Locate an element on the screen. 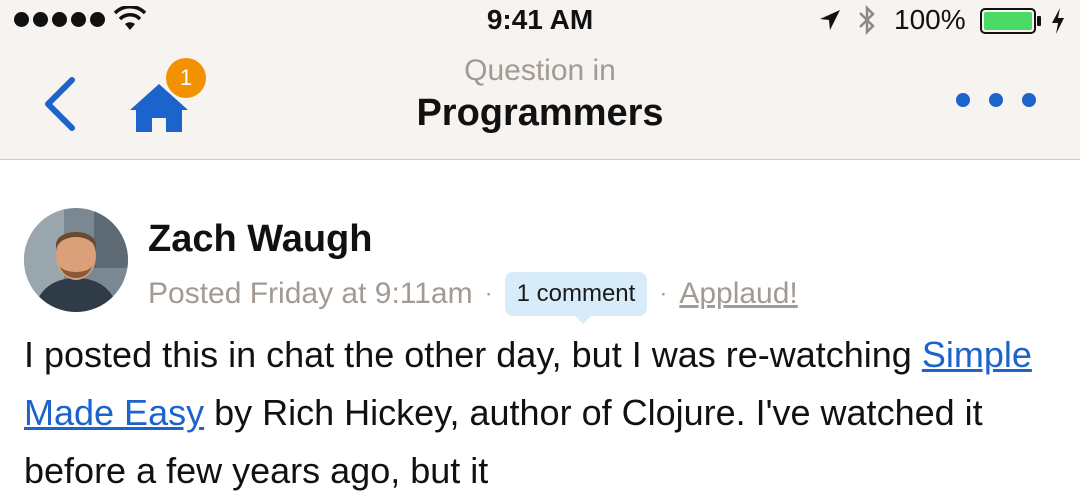 This screenshot has height=500, width=1080. battery-percent: 100% is located at coordinates (930, 19).